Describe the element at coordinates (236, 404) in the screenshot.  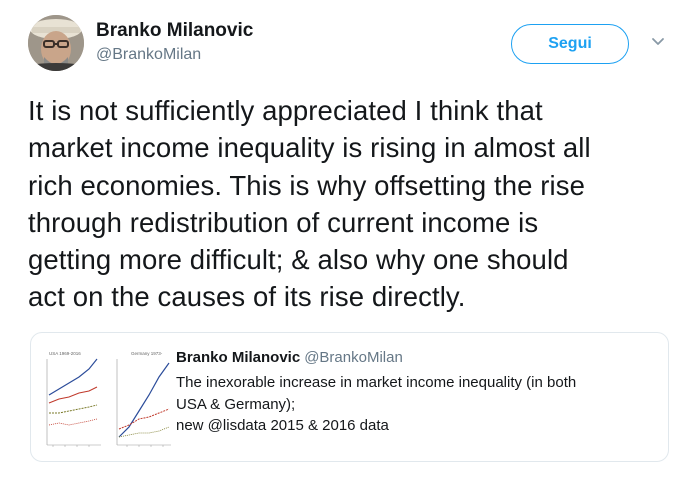
I see `quoted-tweet-text-line: USA & Germany);` at that location.